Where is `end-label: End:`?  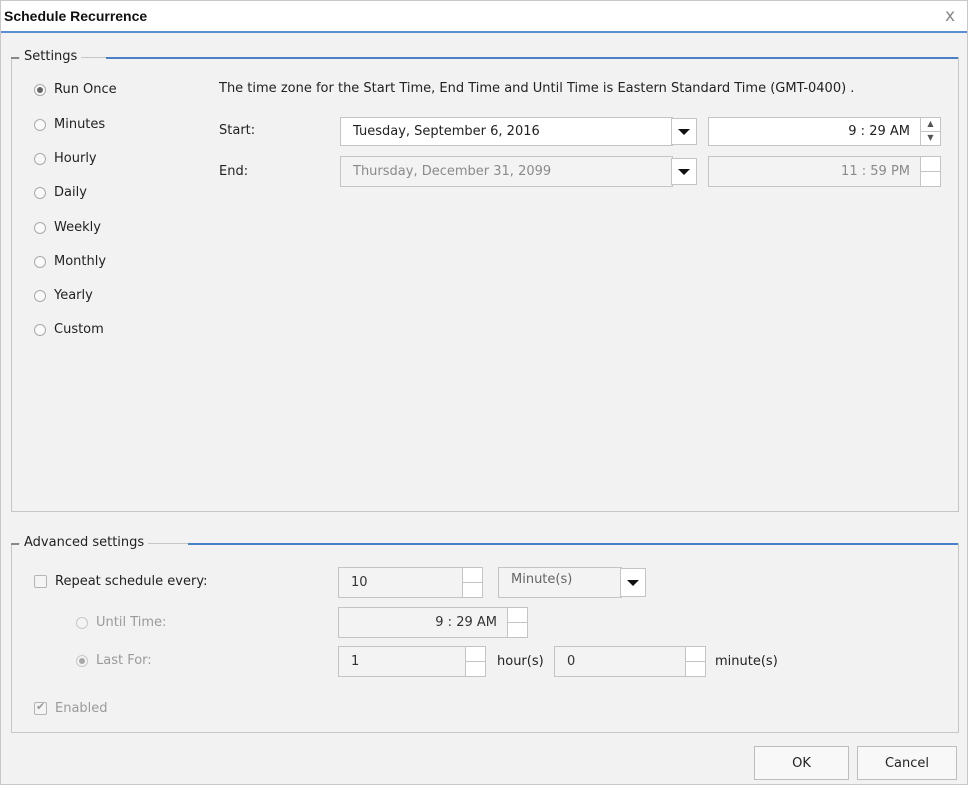
end-label: End: is located at coordinates (234, 171).